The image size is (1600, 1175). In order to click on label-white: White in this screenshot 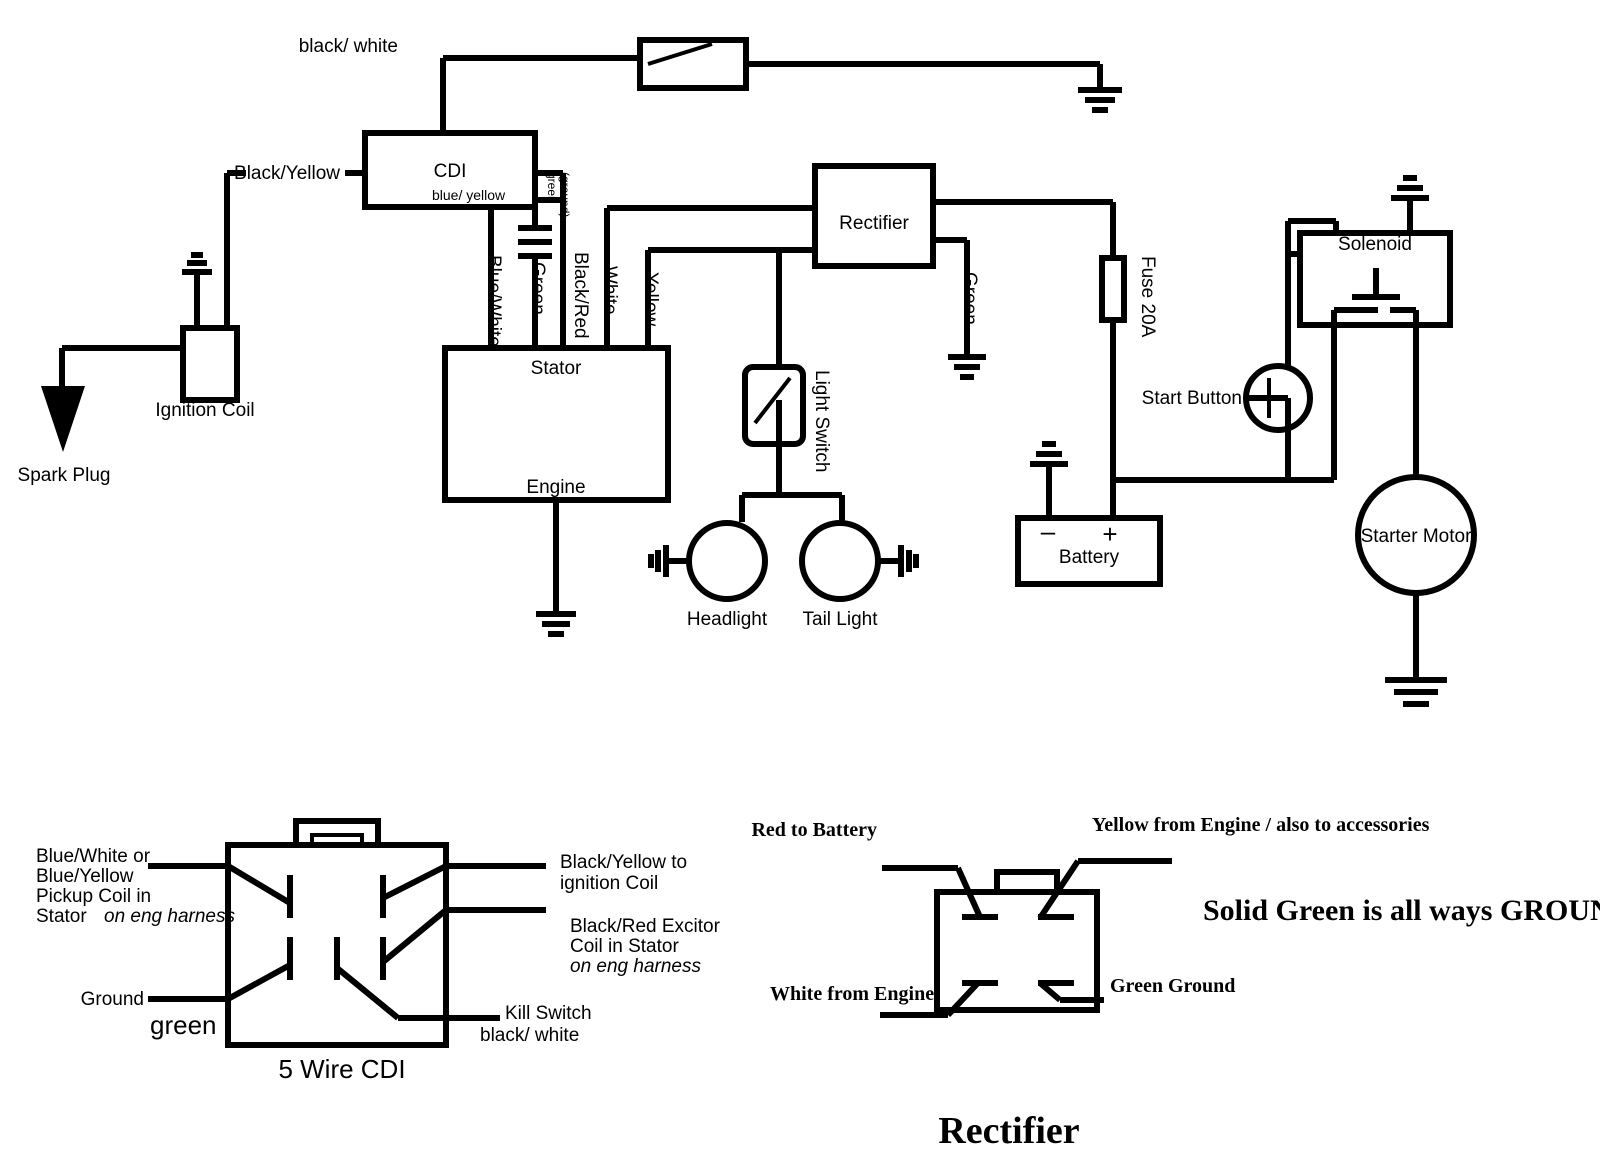, I will do `click(609, 290)`.